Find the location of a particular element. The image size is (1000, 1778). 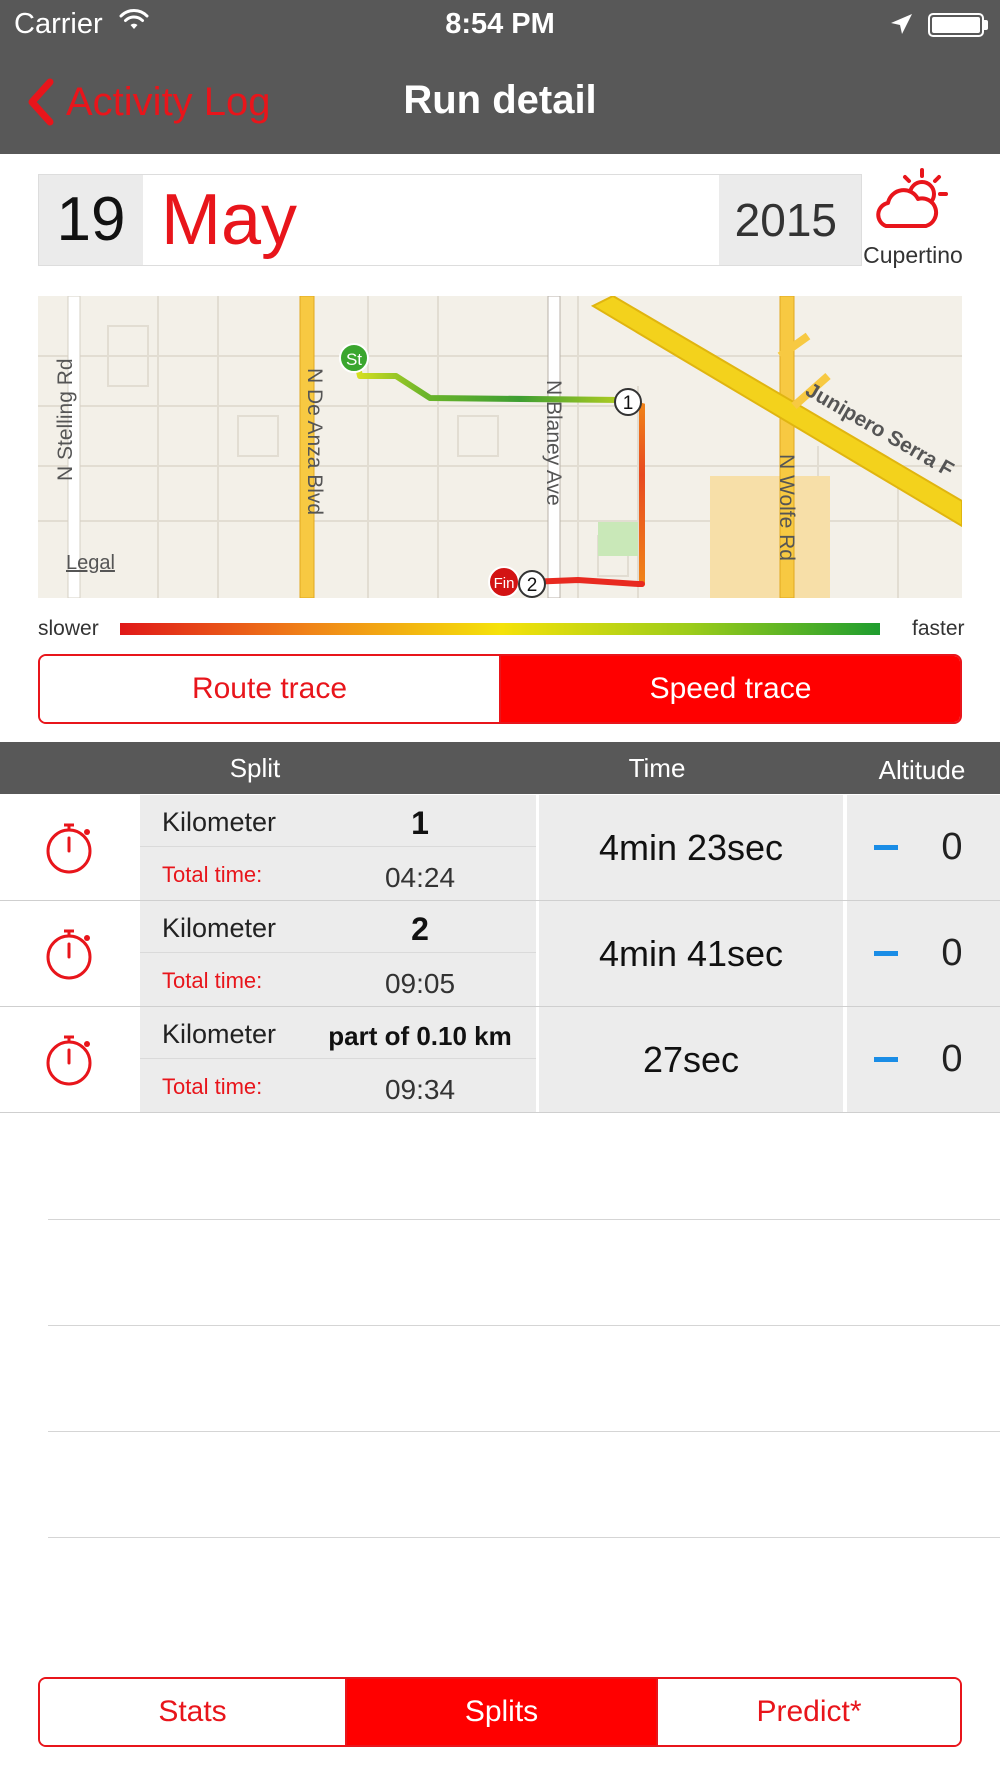

km2-marker-label: 2 is located at coordinates (532, 585).